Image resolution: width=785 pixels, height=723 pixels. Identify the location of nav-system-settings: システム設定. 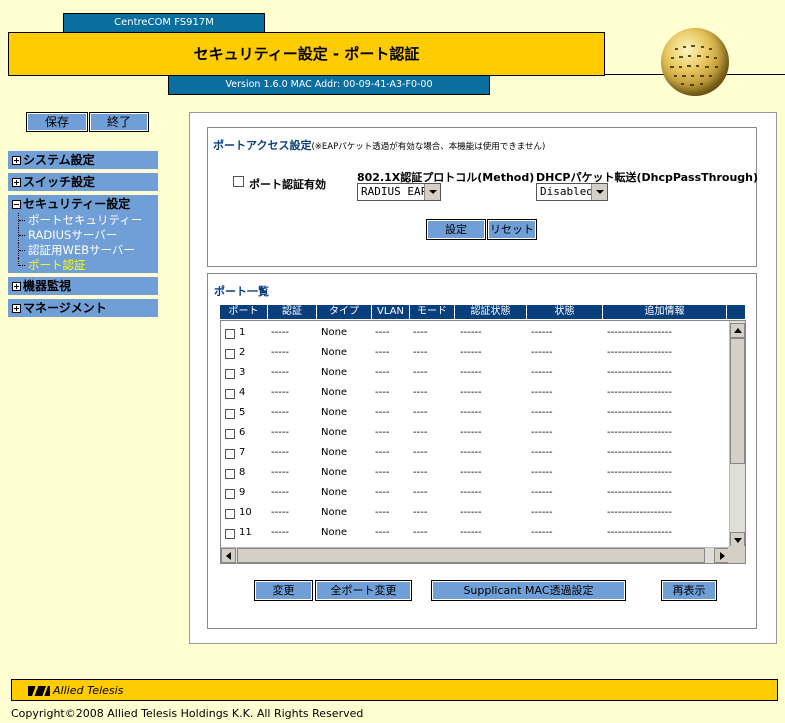
(83, 160).